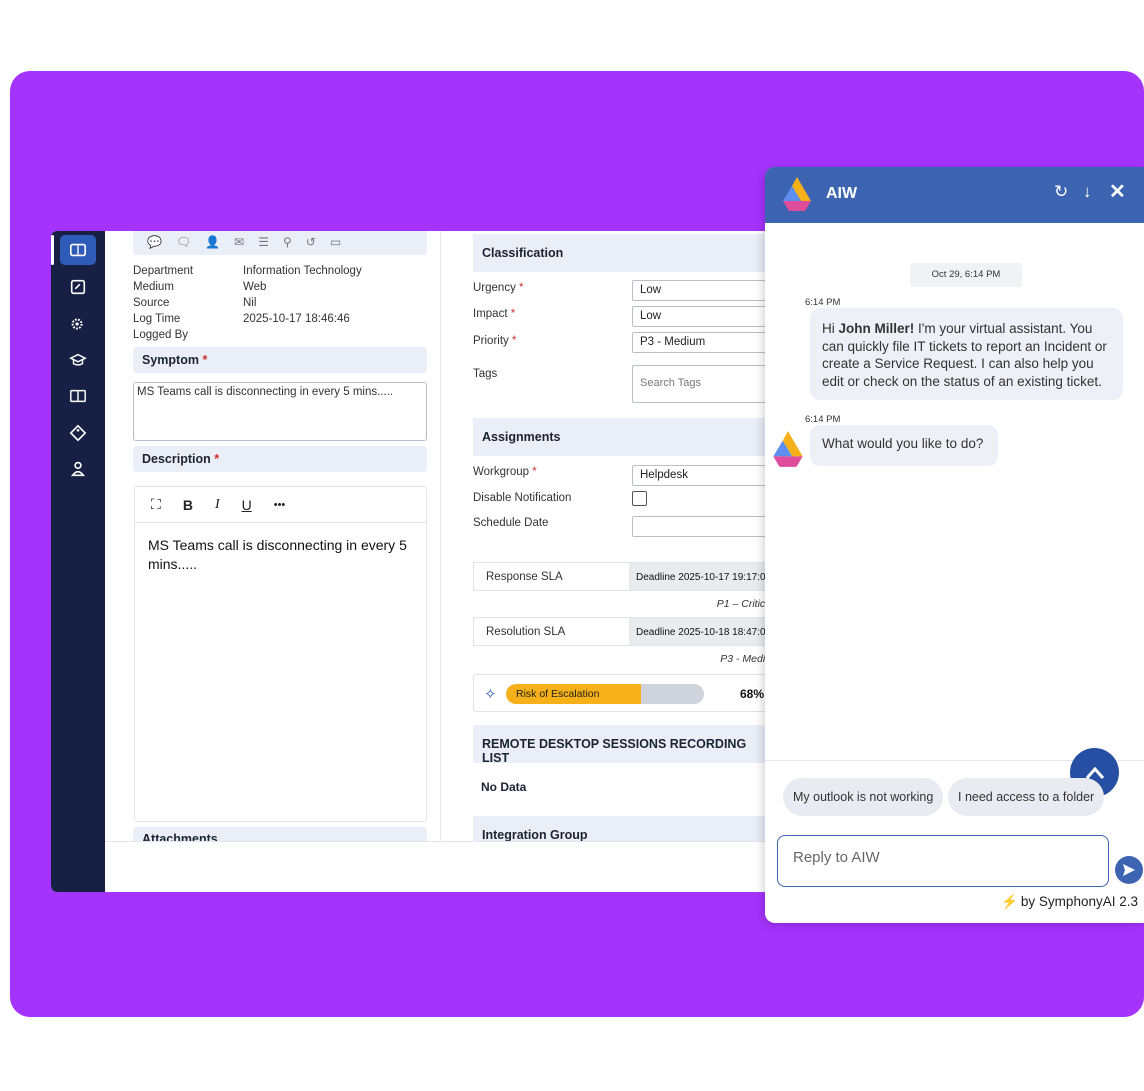 The image size is (1144, 1091). What do you see at coordinates (438, 866) in the screenshot?
I see `window-footer` at bounding box center [438, 866].